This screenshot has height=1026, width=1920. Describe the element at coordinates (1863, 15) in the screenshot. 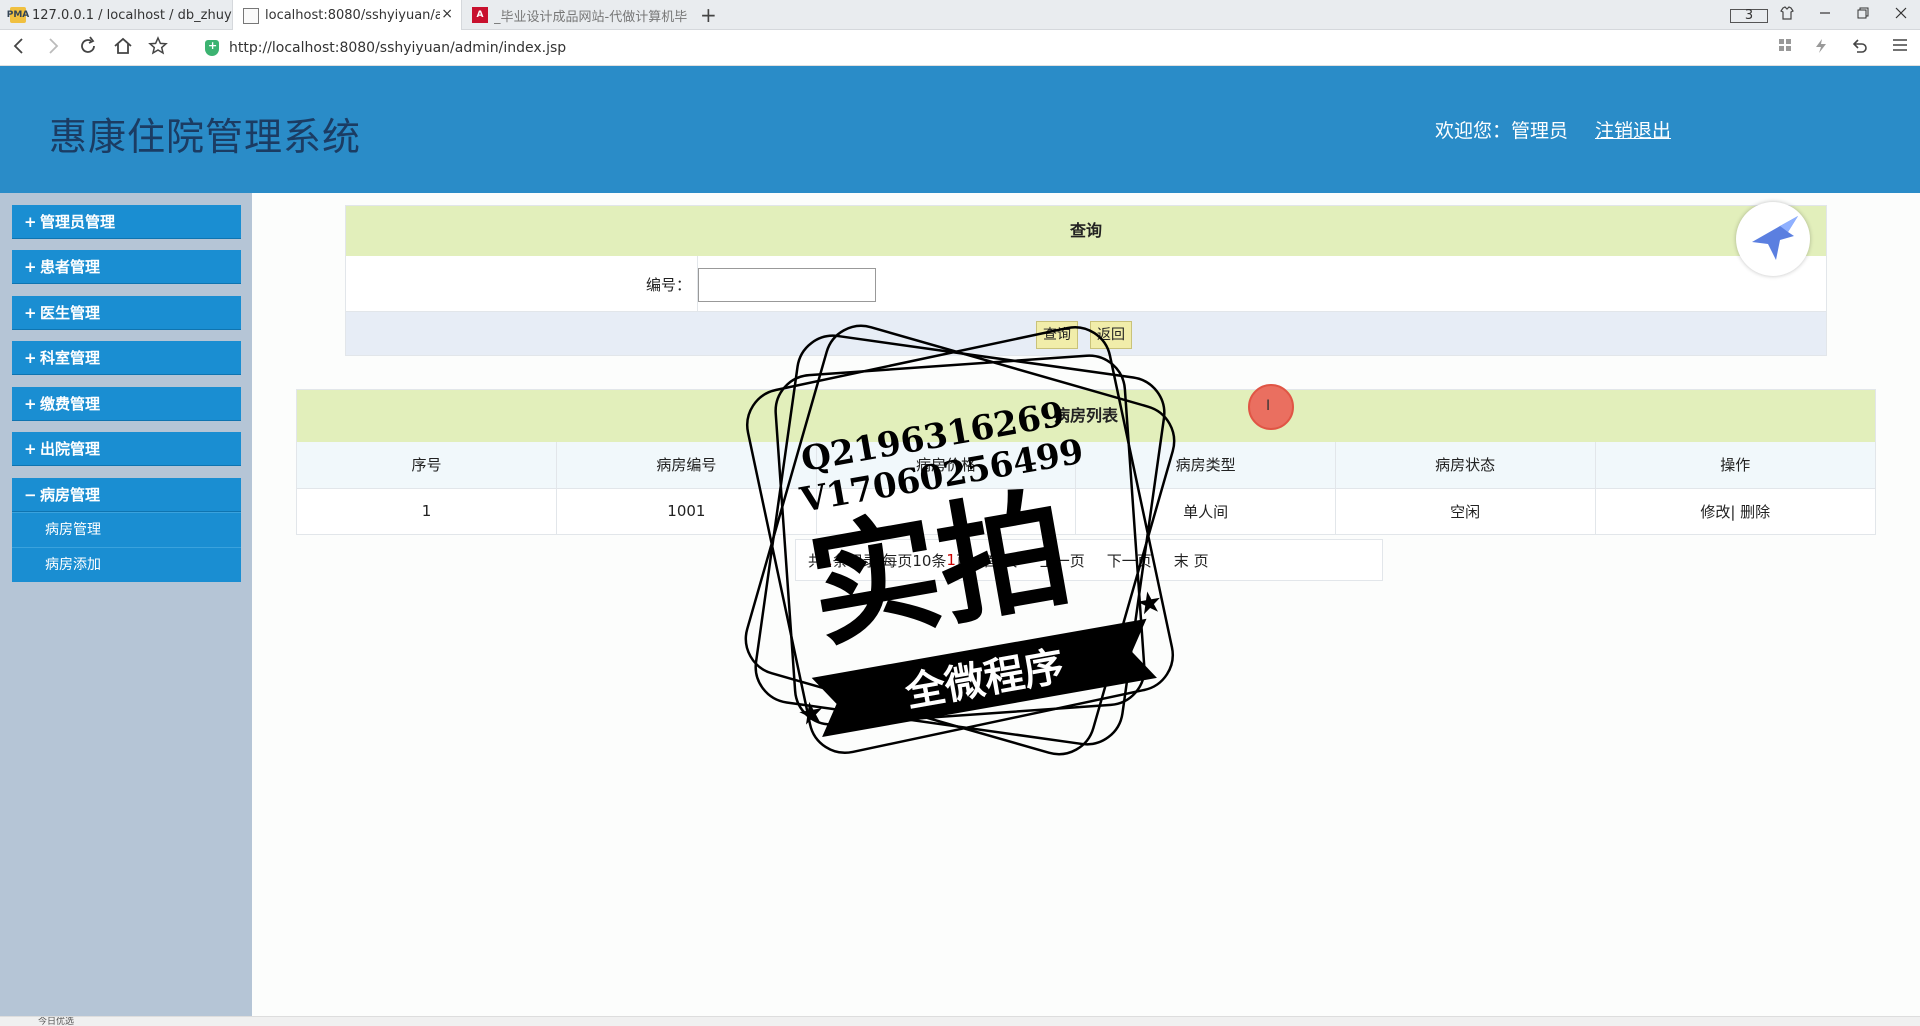

I see `restore-icon` at that location.